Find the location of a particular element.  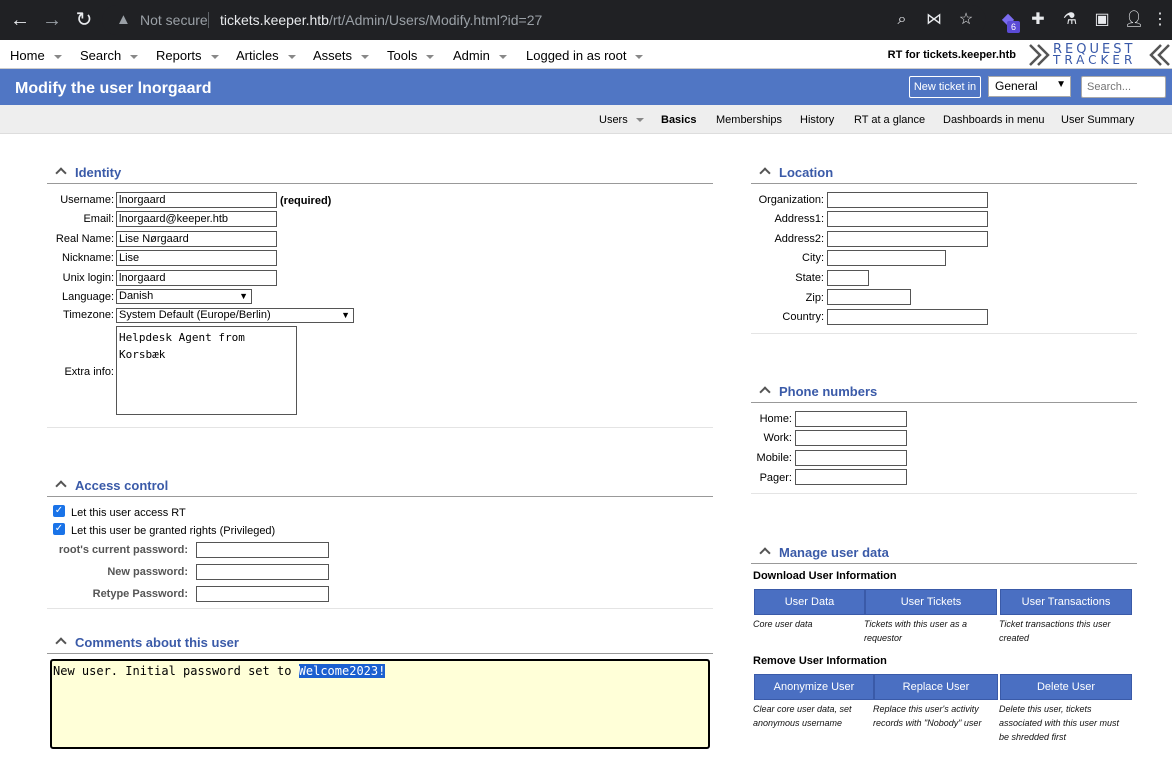

new-password-field is located at coordinates (262, 572).